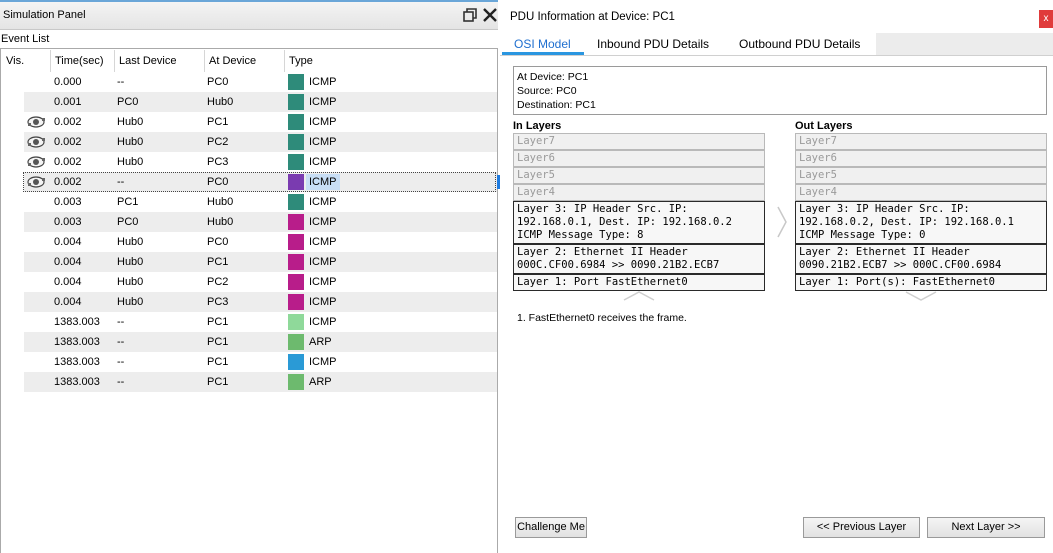  Describe the element at coordinates (320, 382) in the screenshot. I see `type-cell: ARP` at that location.